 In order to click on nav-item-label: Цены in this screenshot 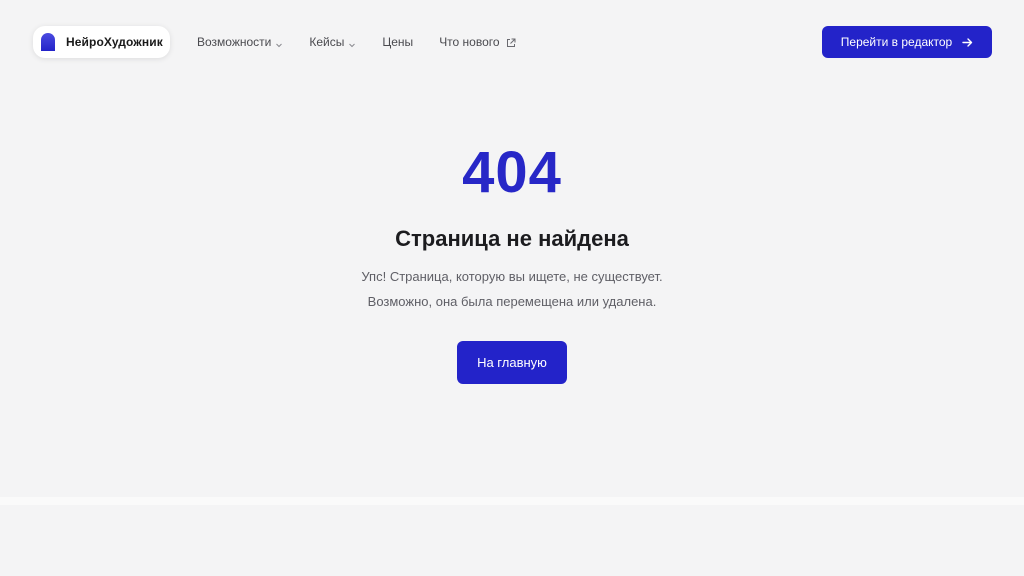, I will do `click(398, 42)`.